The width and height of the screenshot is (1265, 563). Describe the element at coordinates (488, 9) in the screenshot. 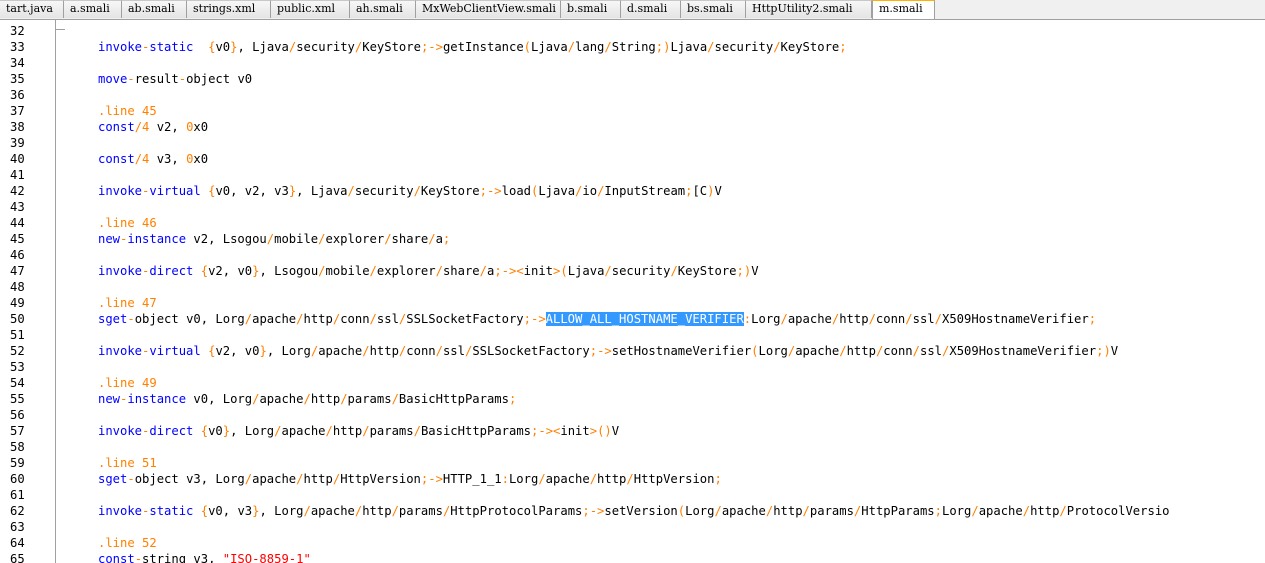

I see `tab-mxwebclientview-smali: MxWebClientView.smali` at that location.